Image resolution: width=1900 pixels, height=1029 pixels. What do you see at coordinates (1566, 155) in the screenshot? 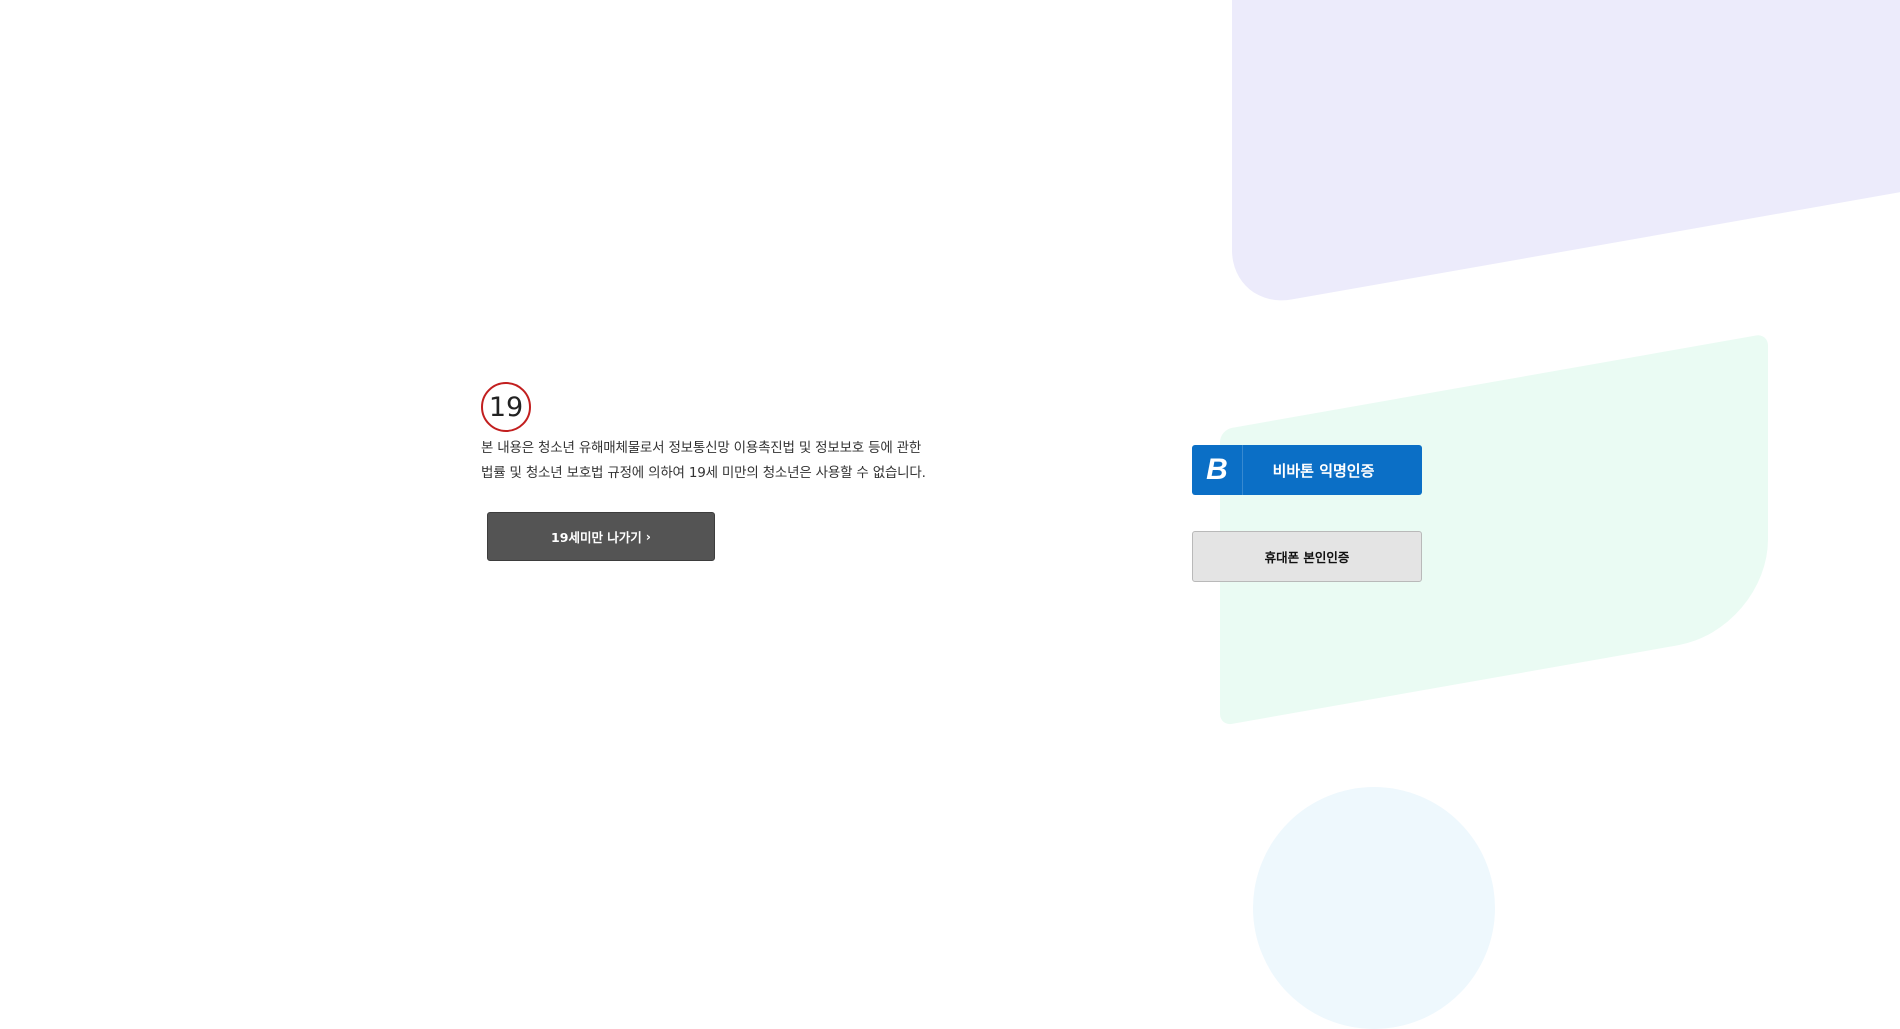
I see `background-shape-purple` at bounding box center [1566, 155].